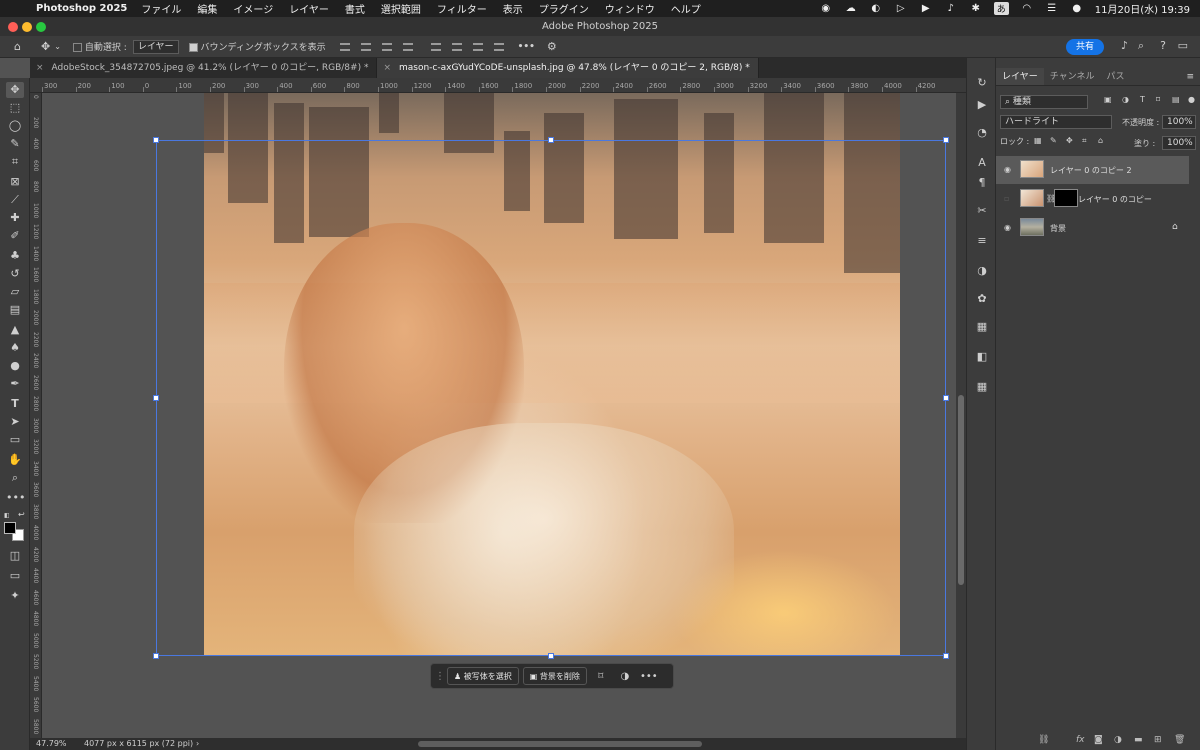 The width and height of the screenshot is (1200, 750). Describe the element at coordinates (1020, 76) in the screenshot. I see `tab-layers: レイヤー` at that location.